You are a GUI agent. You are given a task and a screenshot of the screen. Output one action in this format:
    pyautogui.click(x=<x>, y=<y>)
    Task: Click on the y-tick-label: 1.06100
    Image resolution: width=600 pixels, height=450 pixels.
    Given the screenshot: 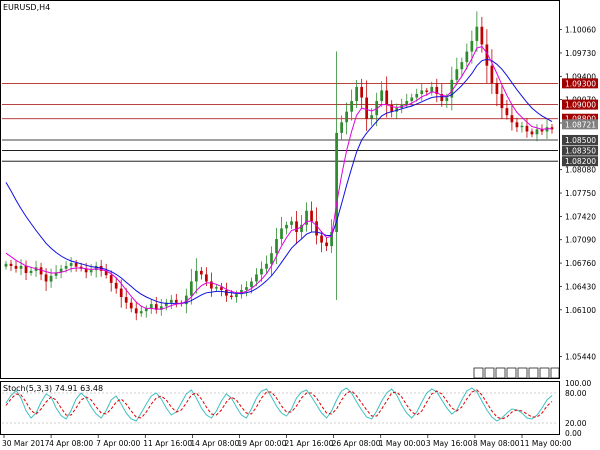 What is the action you would take?
    pyautogui.click(x=580, y=310)
    